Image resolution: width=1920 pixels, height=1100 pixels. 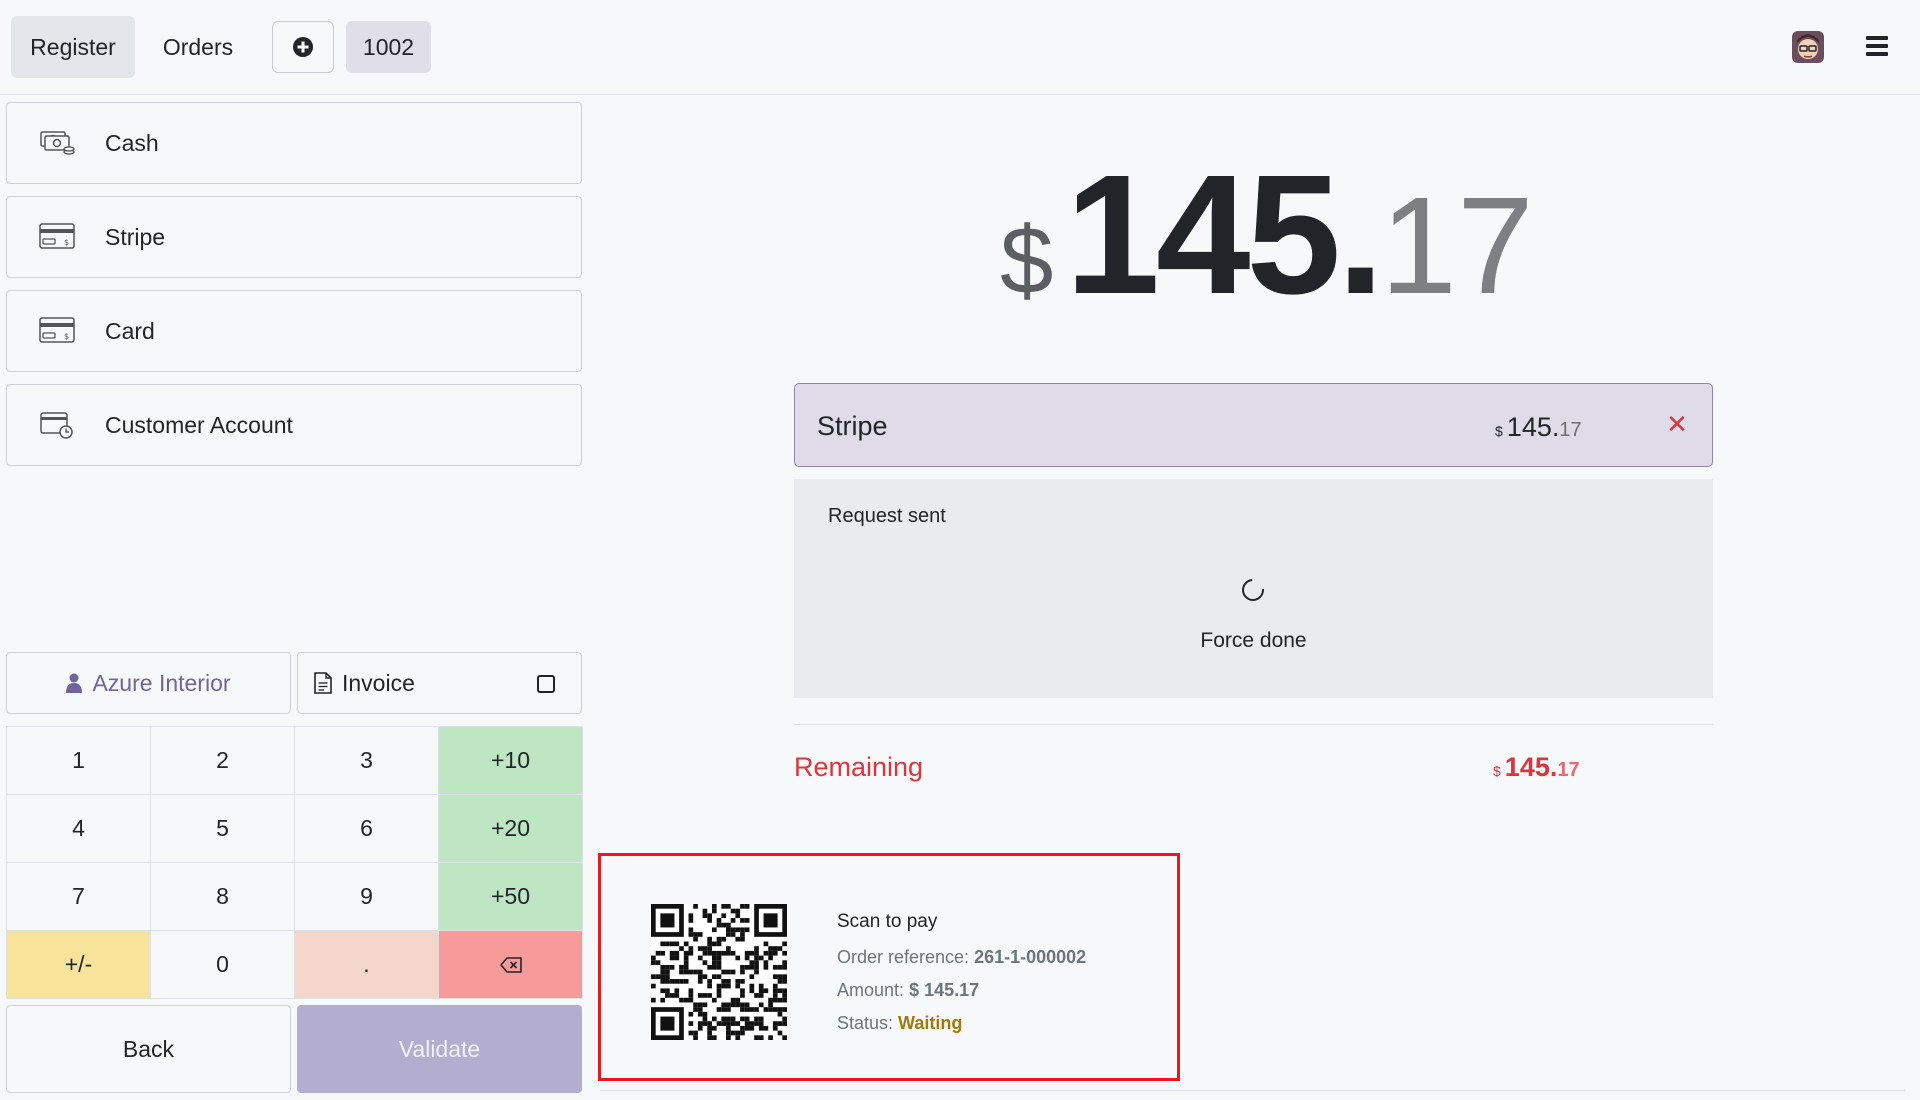 What do you see at coordinates (1533, 427) in the screenshot?
I see `payment-line-integer: 145.` at bounding box center [1533, 427].